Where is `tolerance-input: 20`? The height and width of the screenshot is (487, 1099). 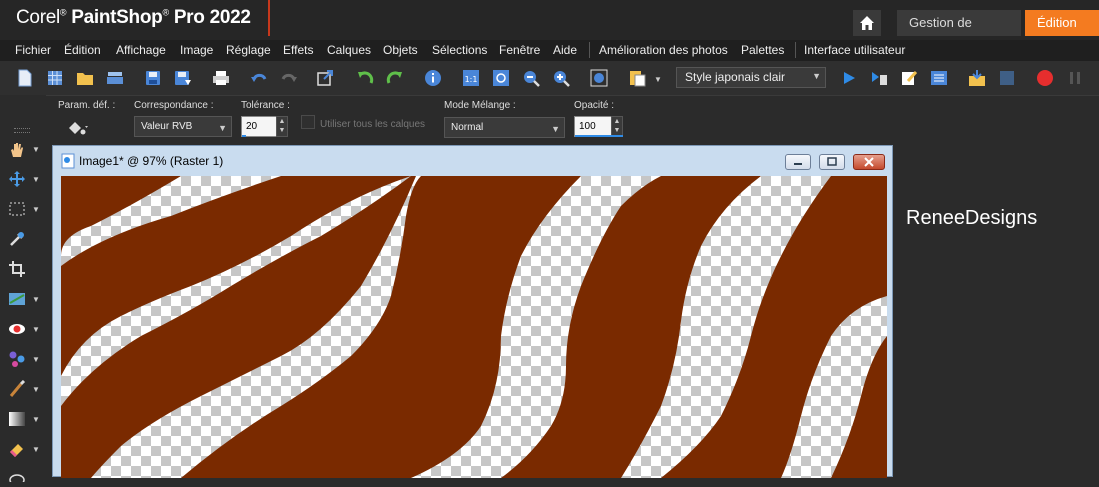 tolerance-input: 20 is located at coordinates (259, 126).